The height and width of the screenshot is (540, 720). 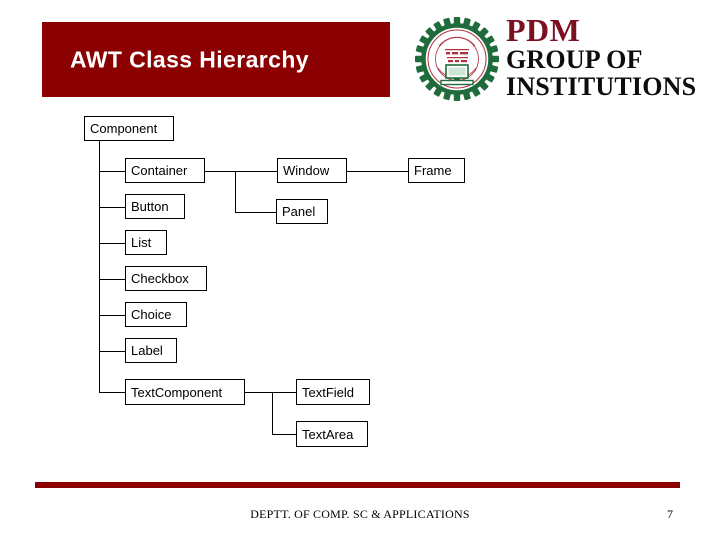 I want to click on class-node-component: Component, so click(x=129, y=128).